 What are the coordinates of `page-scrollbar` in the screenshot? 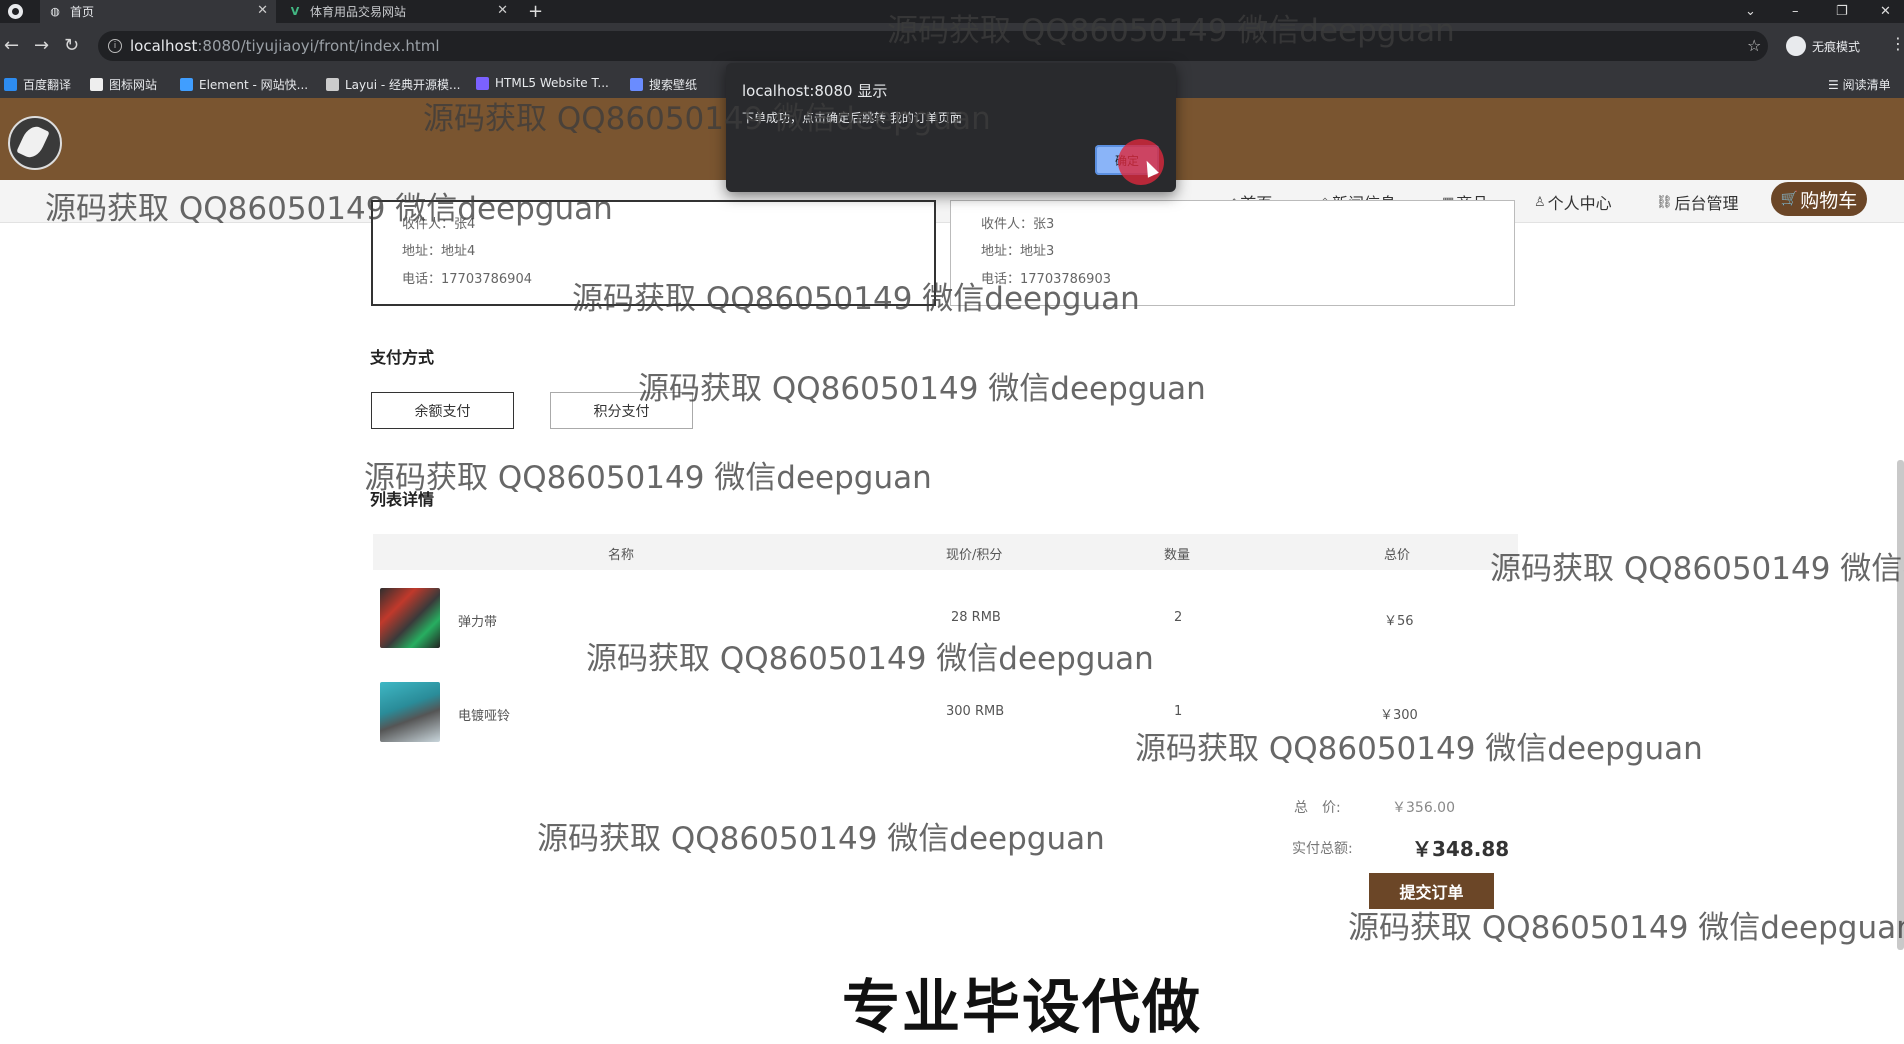 It's located at (1900, 705).